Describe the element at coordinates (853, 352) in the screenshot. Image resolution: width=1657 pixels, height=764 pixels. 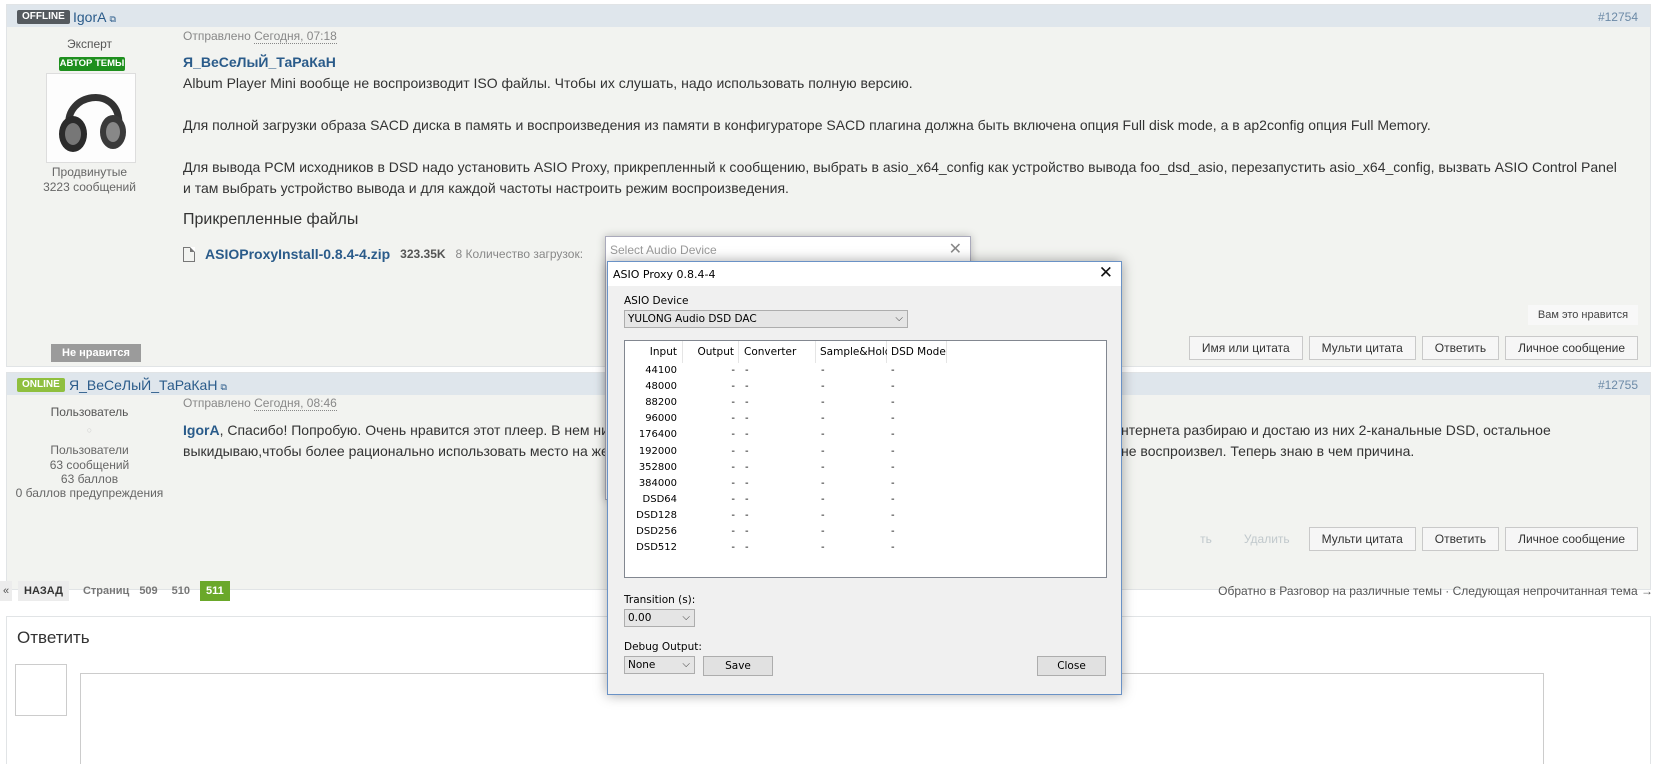
I see `column-header-sample-hold: Sample&Hold` at that location.